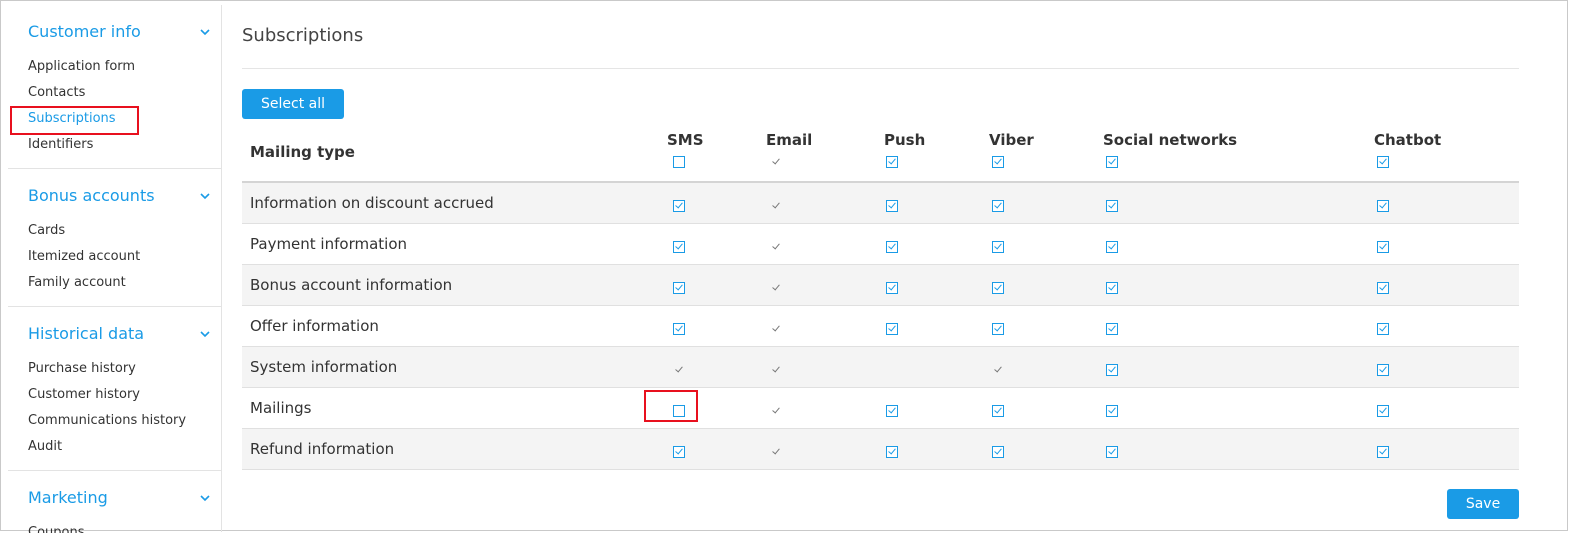 This screenshot has height=533, width=1573. What do you see at coordinates (904, 160) in the screenshot?
I see `column-header: Push` at bounding box center [904, 160].